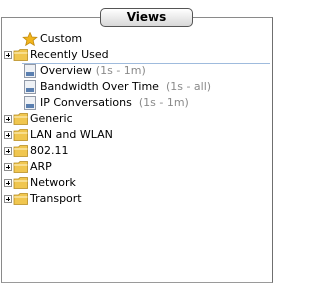 This screenshot has height=284, width=320. What do you see at coordinates (137, 55) in the screenshot?
I see `tree-item-recently-used: Recently Used` at bounding box center [137, 55].